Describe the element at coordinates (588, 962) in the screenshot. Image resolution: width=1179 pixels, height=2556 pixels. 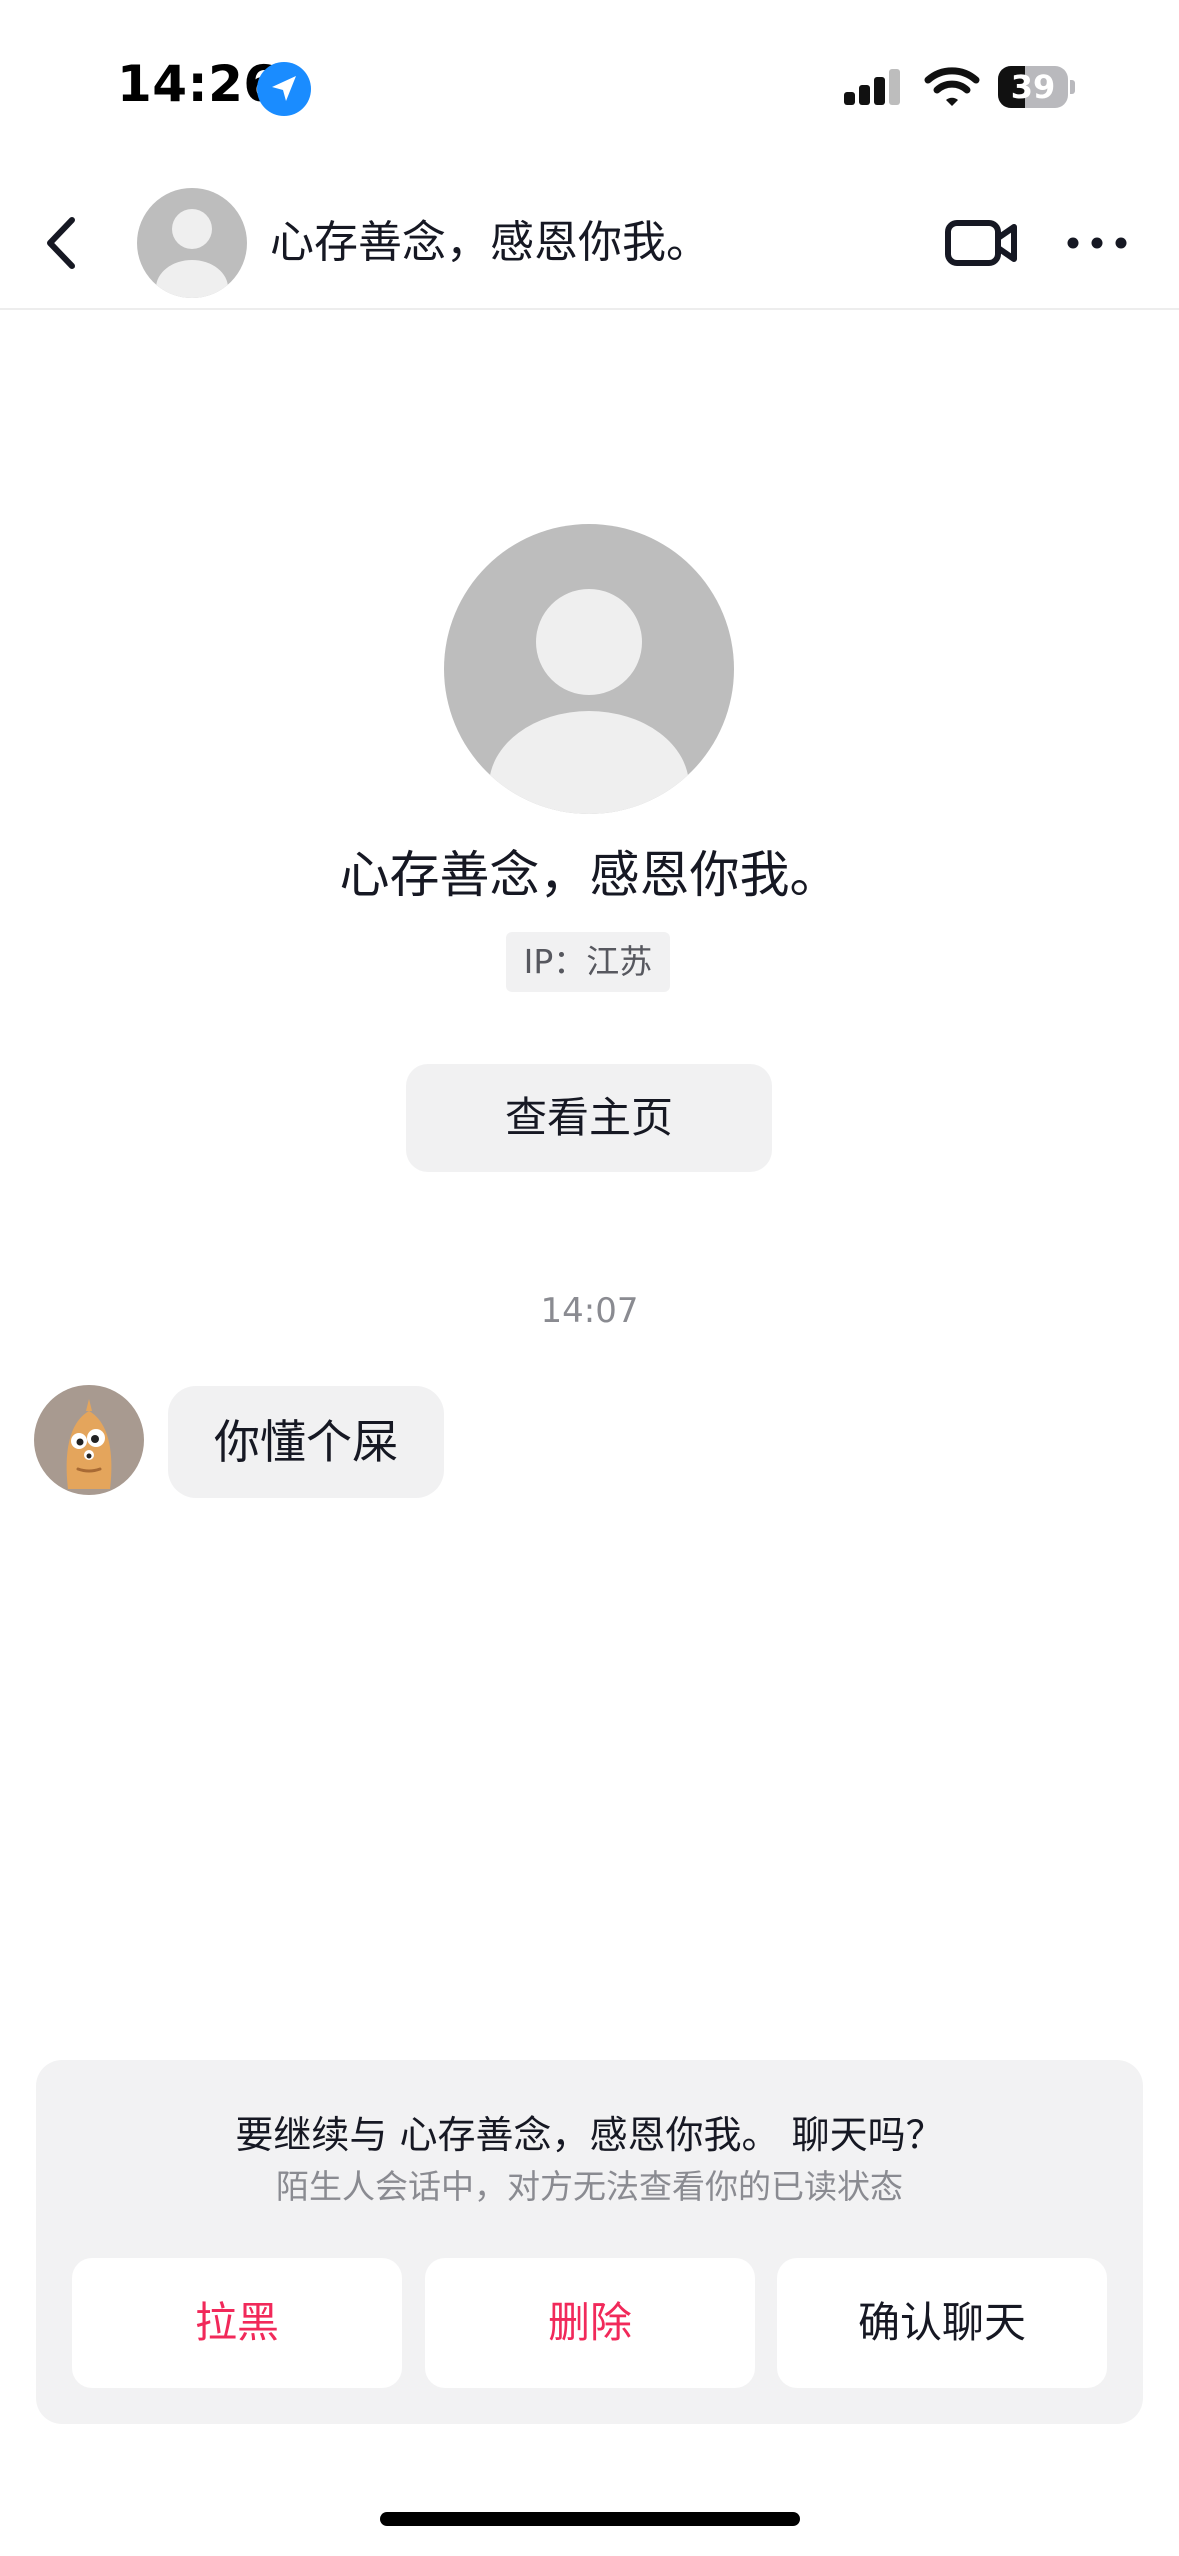
I see `ip-location-badge: IP：江苏` at that location.